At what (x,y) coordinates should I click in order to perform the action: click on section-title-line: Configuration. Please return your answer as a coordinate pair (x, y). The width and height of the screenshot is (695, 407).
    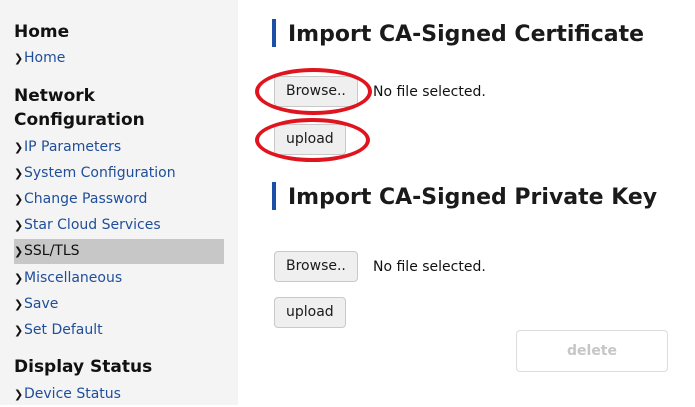
    Looking at the image, I should click on (79, 120).